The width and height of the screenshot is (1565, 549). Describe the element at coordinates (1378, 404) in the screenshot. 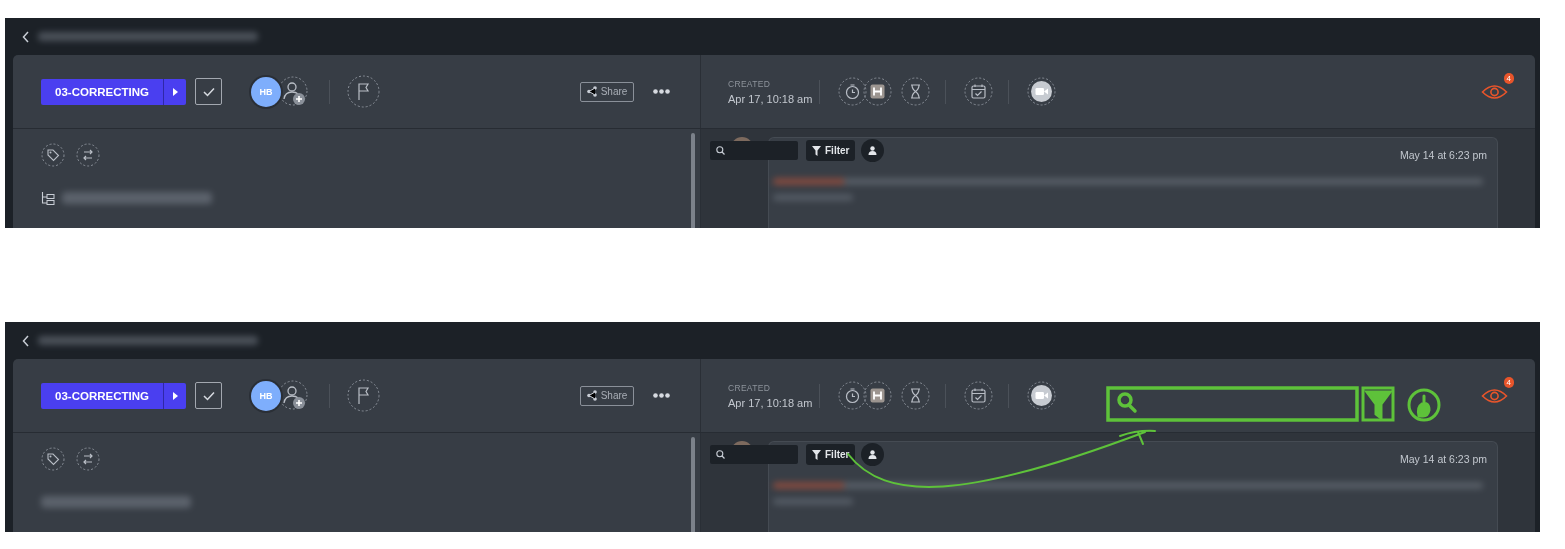

I see `sketched-filter-icon` at that location.